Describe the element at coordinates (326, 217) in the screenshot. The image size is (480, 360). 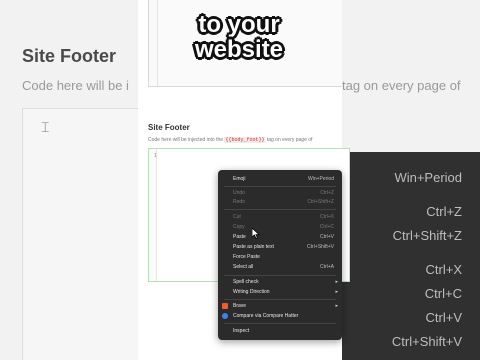
I see `menu-item-shortcut: Ctrl+X` at that location.